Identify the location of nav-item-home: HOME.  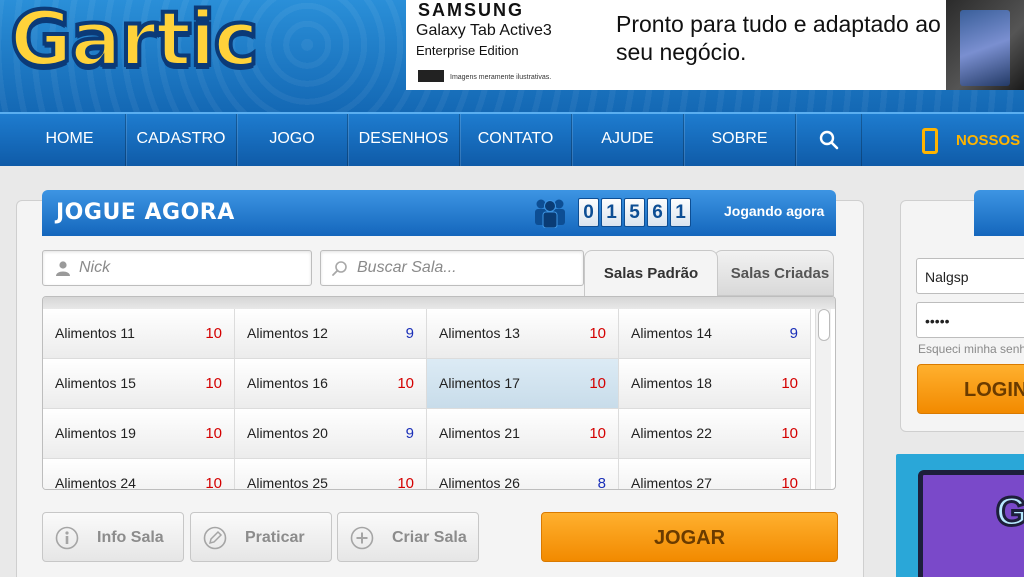
(70, 140).